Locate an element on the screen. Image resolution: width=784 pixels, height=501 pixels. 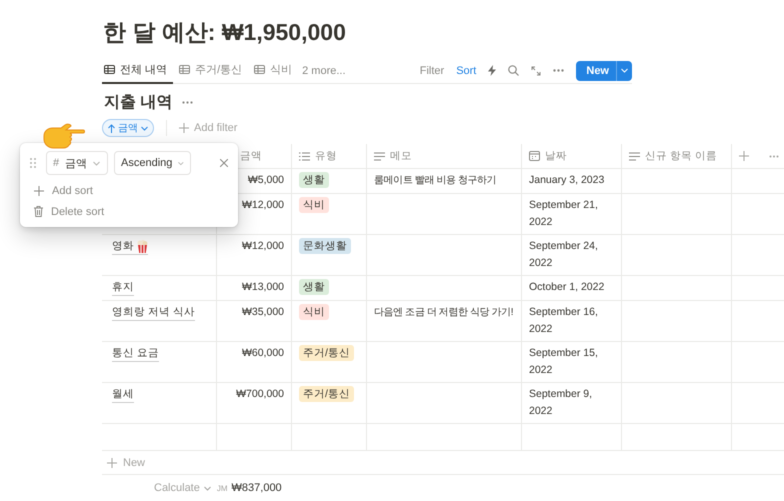
sum-label: JM is located at coordinates (222, 488).